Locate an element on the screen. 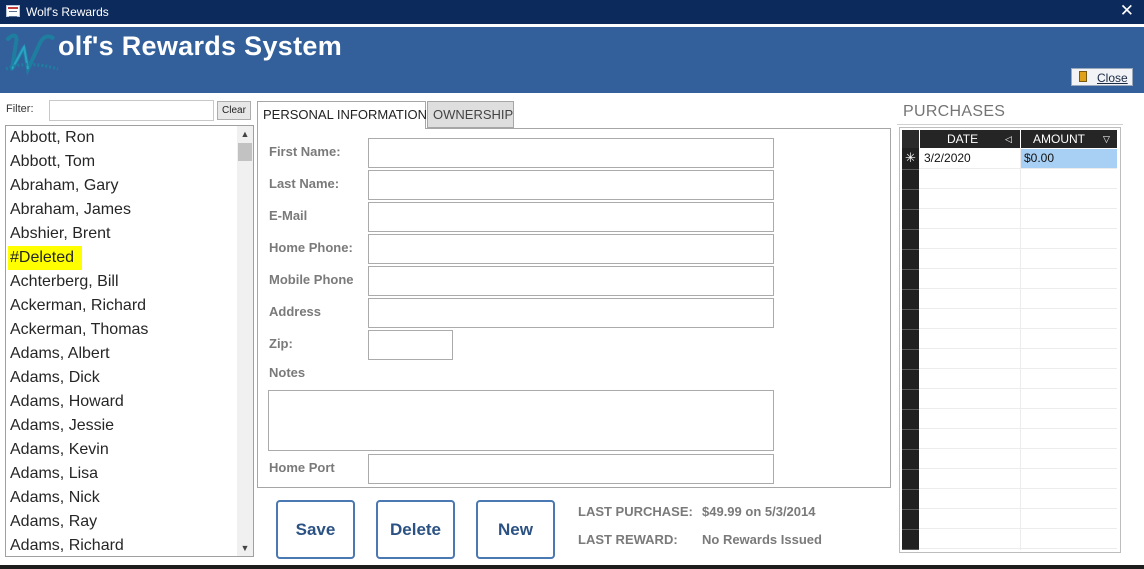 This screenshot has height=569, width=1144. first-name-label: First Name: is located at coordinates (305, 151).